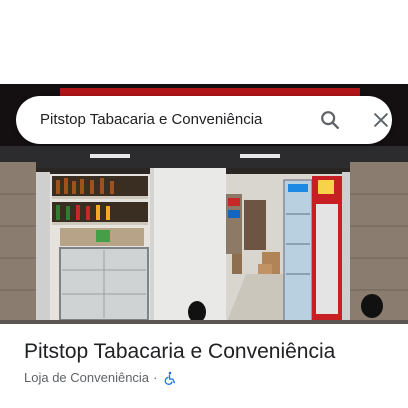  What do you see at coordinates (86, 377) in the screenshot?
I see `place-category: Loja de Conveniência` at bounding box center [86, 377].